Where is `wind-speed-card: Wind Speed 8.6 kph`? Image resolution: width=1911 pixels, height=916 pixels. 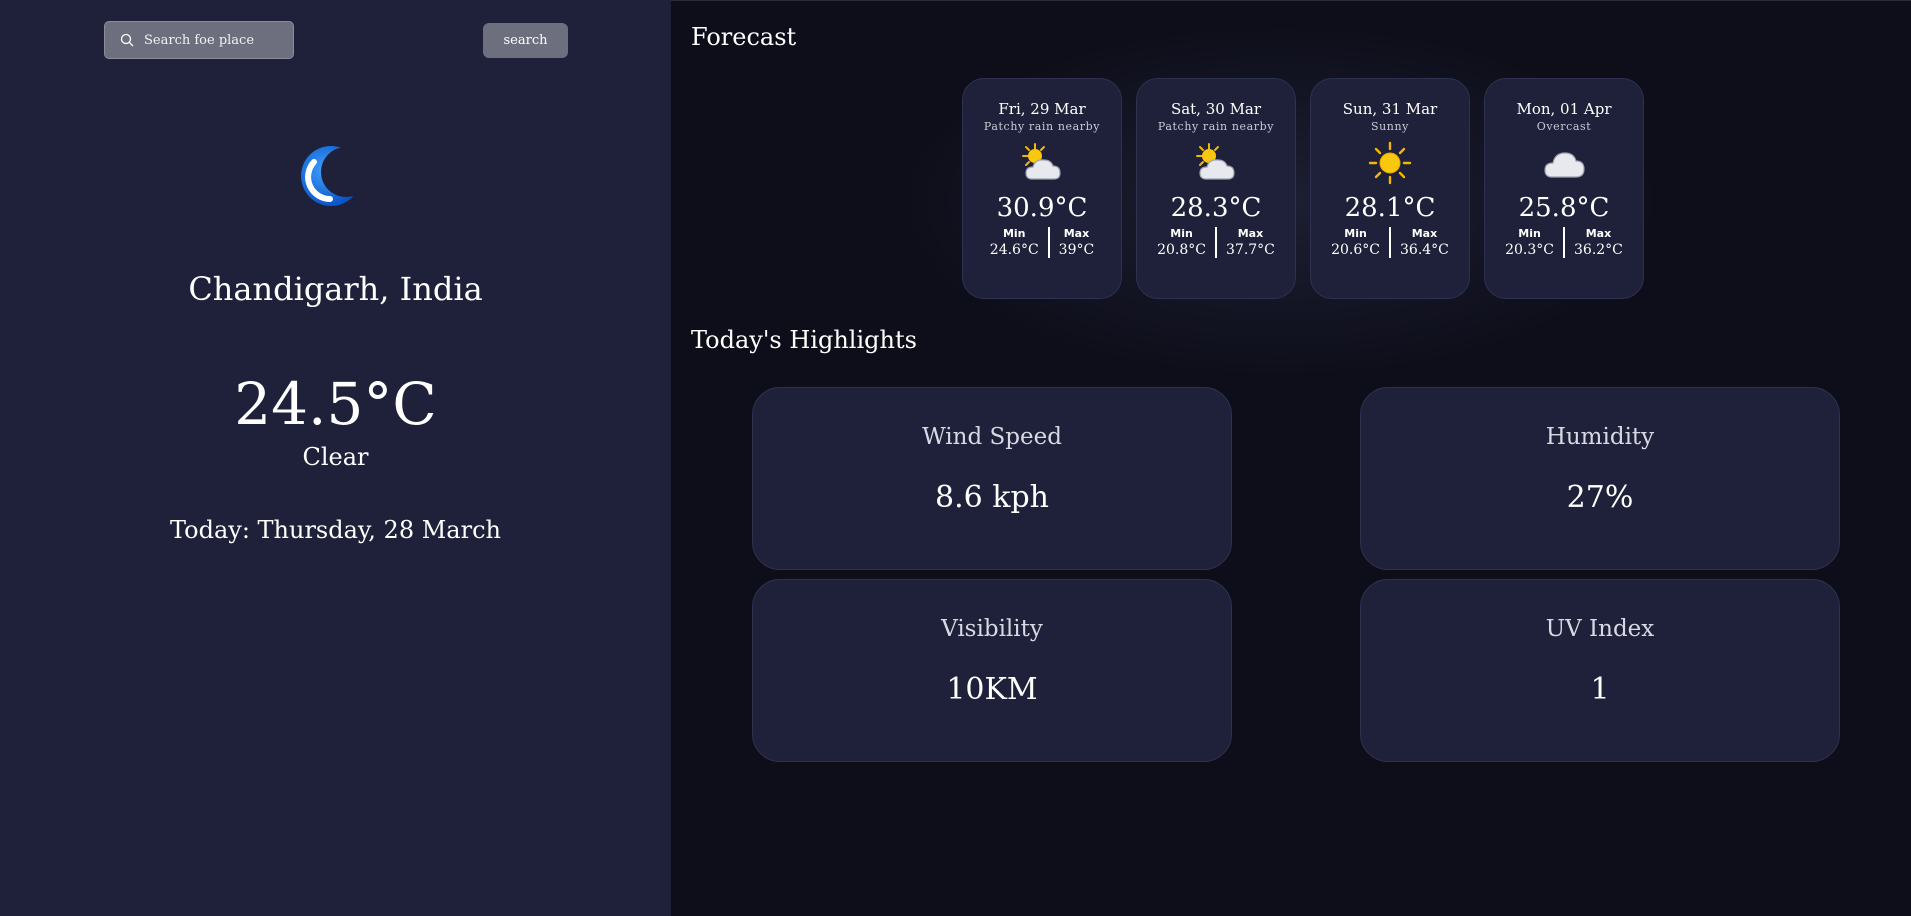
wind-speed-card: Wind Speed 8.6 kph is located at coordinates (992, 478).